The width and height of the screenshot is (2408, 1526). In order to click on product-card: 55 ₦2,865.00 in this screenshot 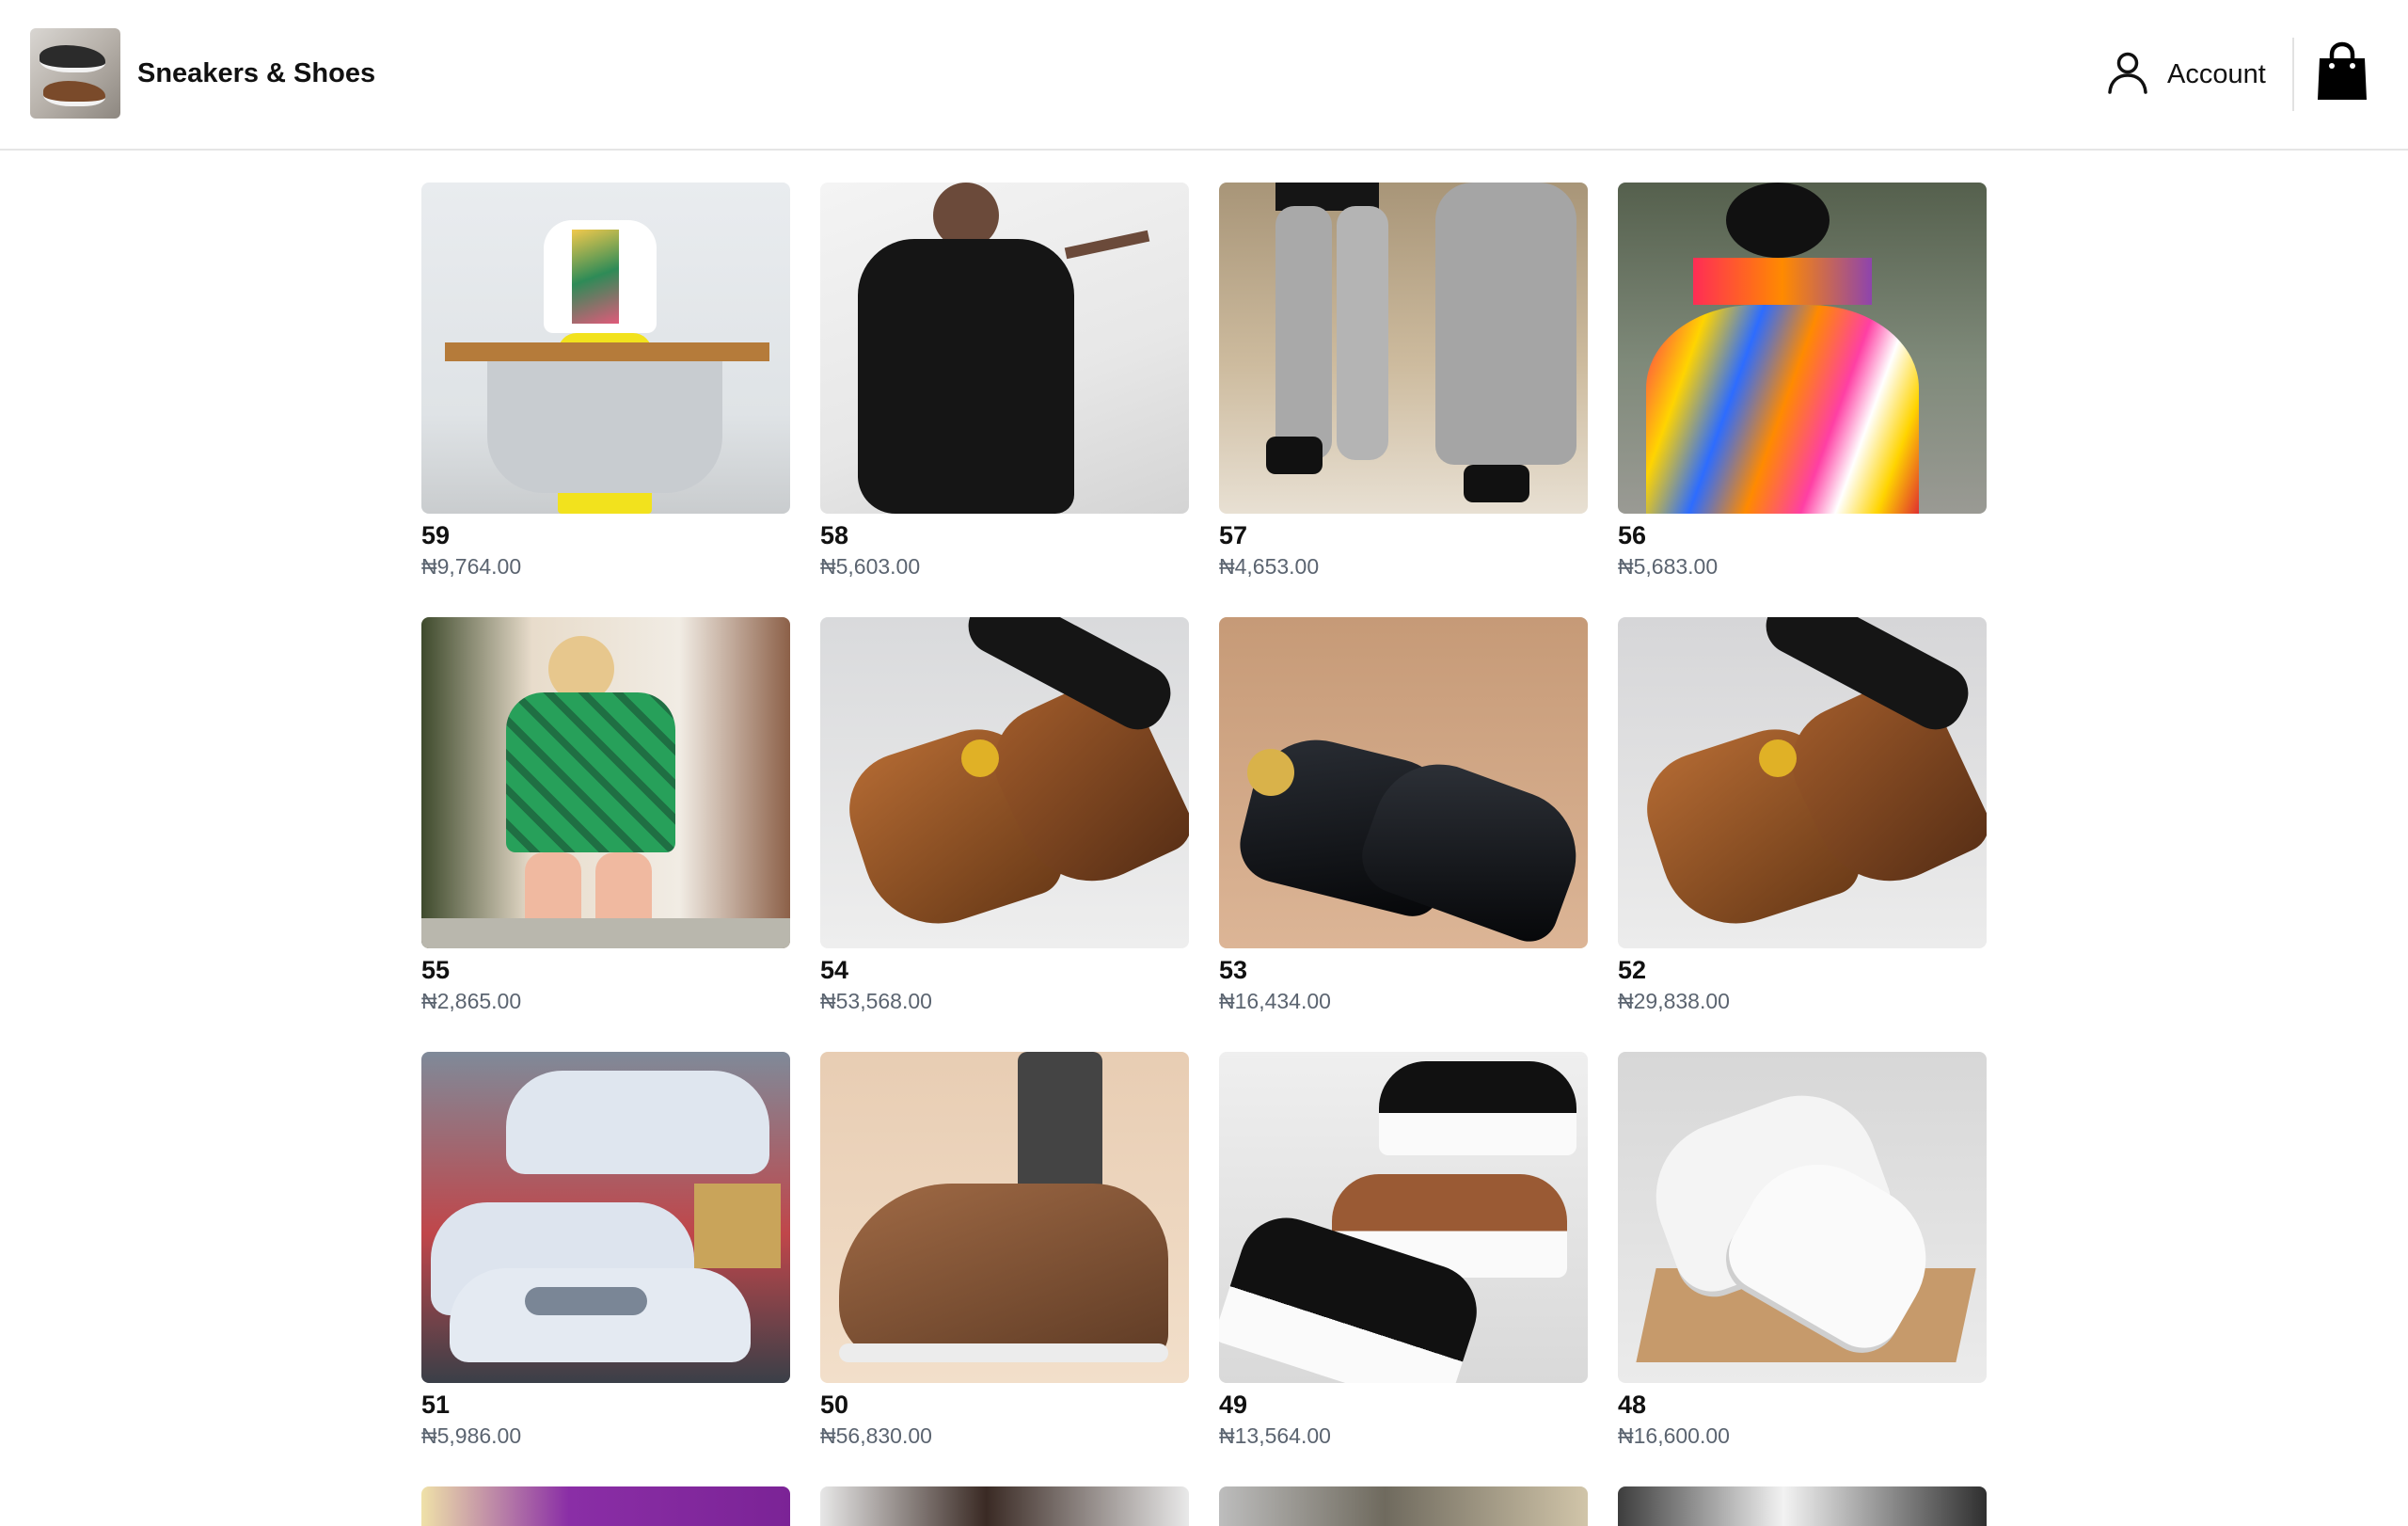, I will do `click(606, 816)`.